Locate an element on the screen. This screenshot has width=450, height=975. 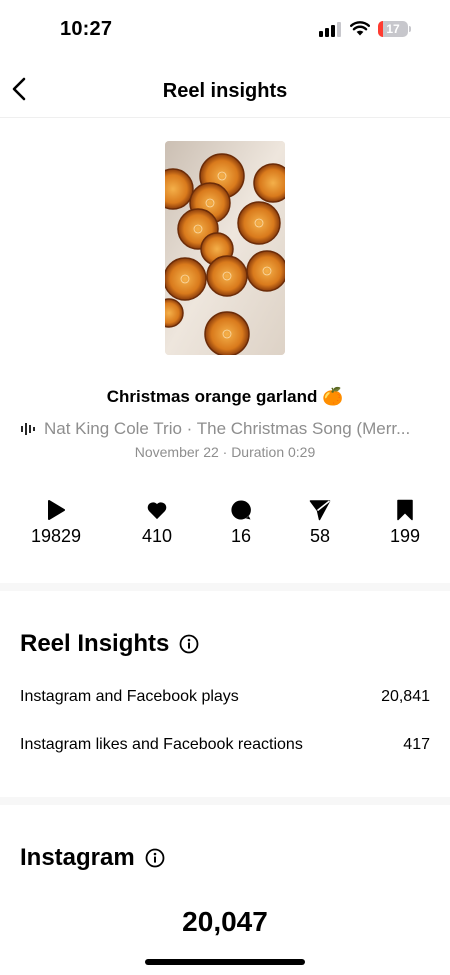
play-icon is located at coordinates (56, 510).